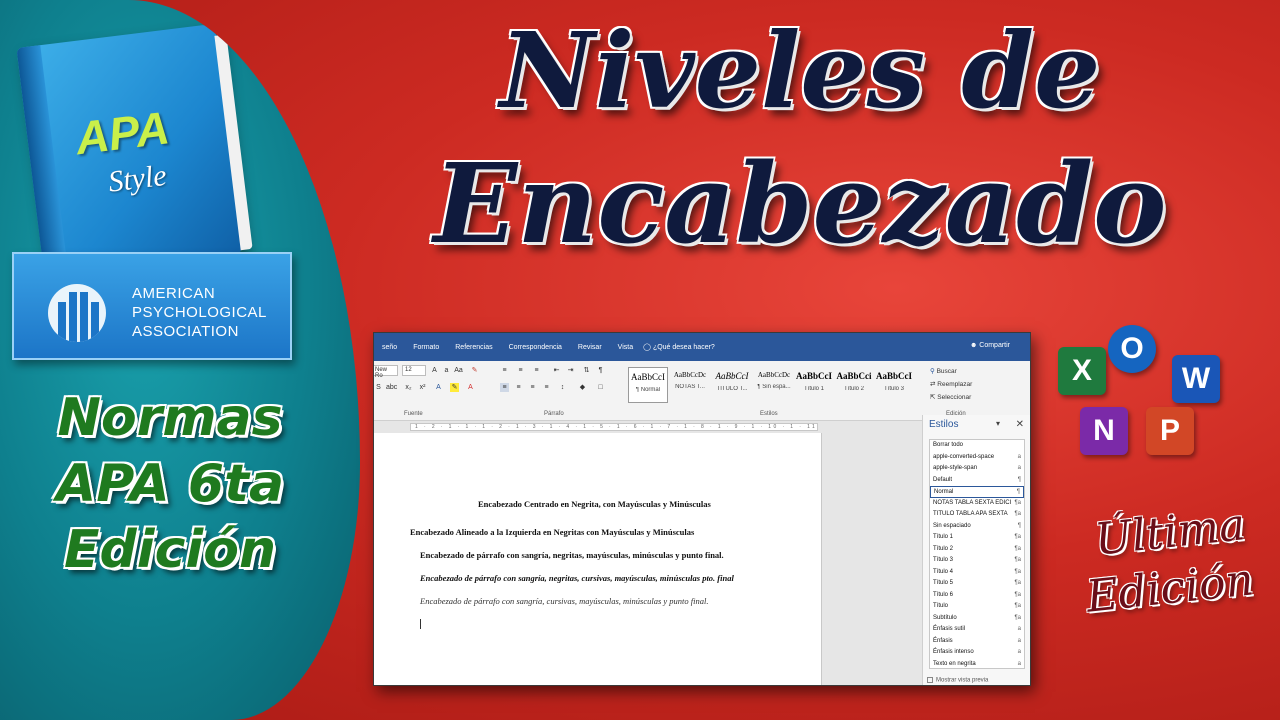  I want to click on shrink-font-icon: a, so click(446, 370).